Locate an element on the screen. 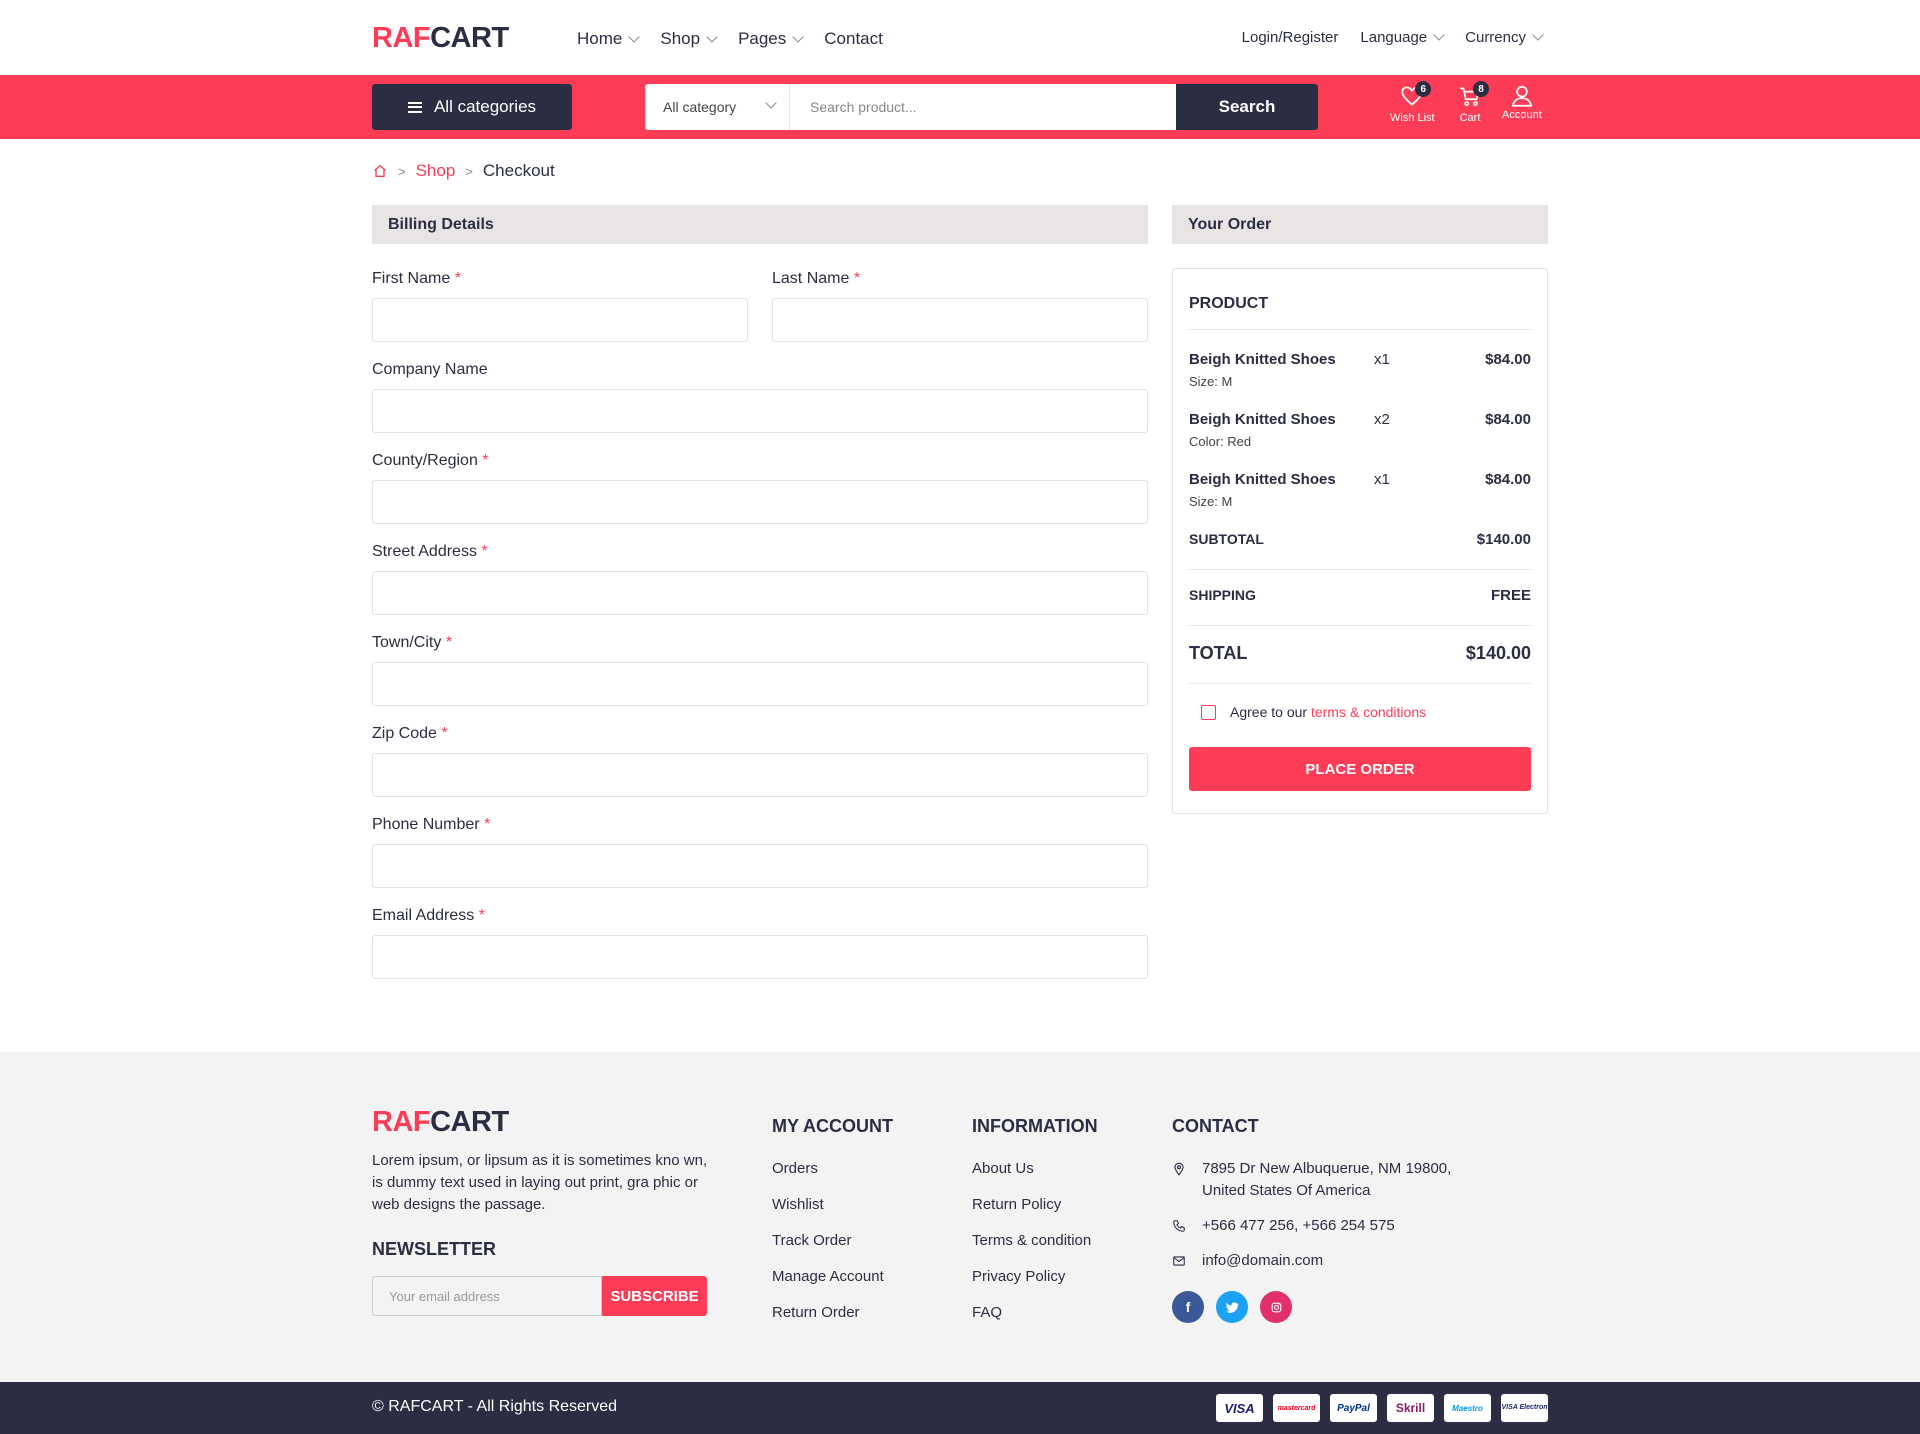  street-field is located at coordinates (760, 593).